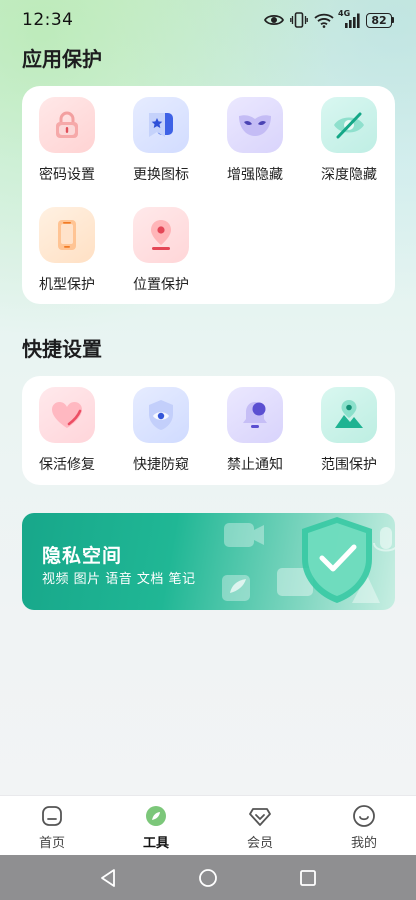 The height and width of the screenshot is (900, 416). I want to click on status-bar: 12:34 4G 82, so click(208, 20).